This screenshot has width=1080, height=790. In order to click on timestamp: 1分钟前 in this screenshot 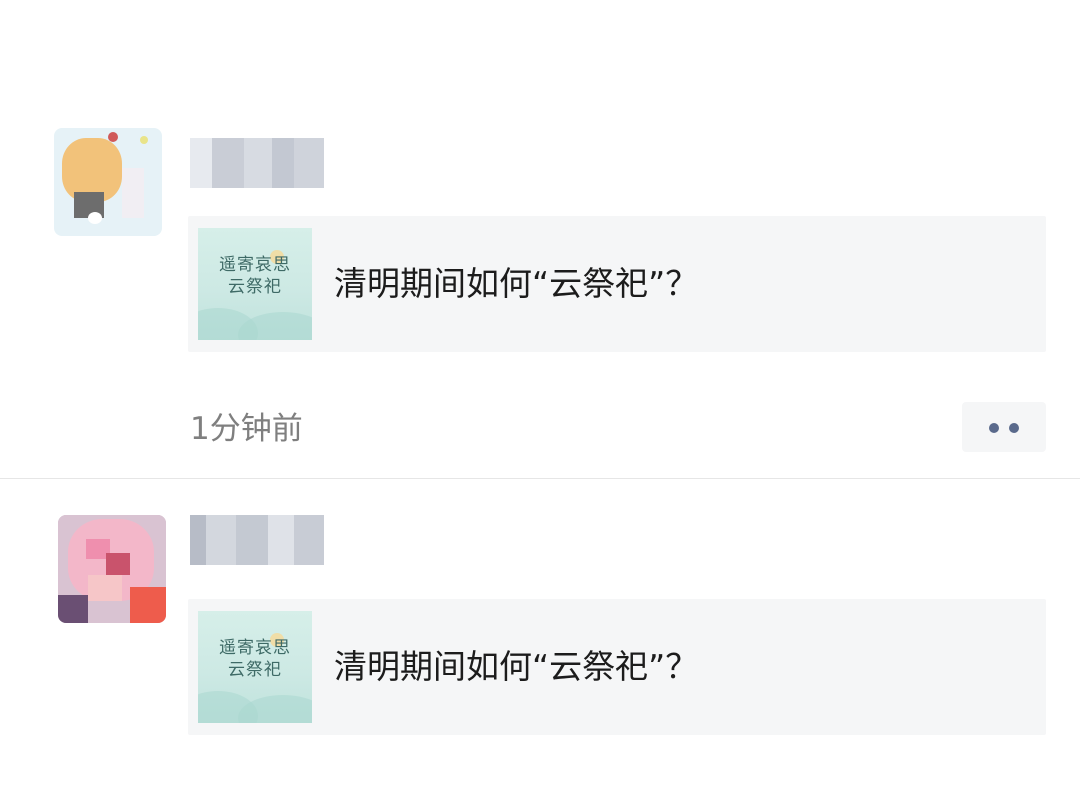, I will do `click(246, 429)`.